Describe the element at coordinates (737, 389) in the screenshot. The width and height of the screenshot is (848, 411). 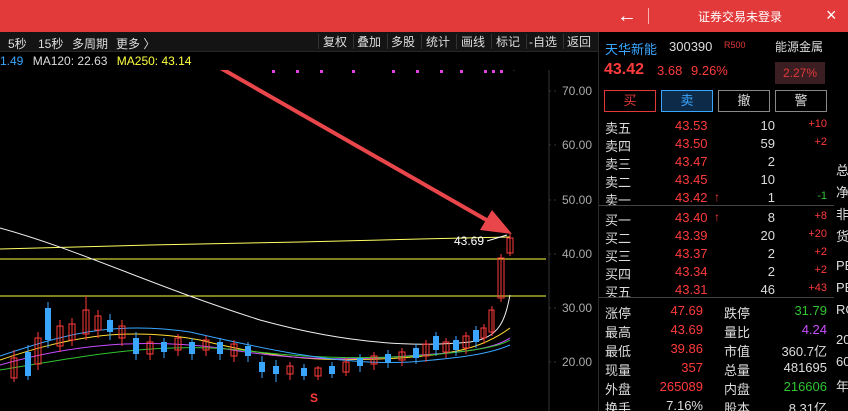
I see `stat-label: 内盘` at that location.